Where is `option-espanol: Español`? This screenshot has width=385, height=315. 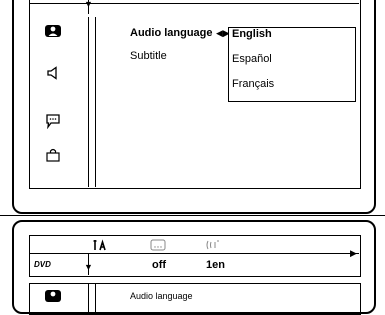
option-espanol: Español is located at coordinates (252, 59).